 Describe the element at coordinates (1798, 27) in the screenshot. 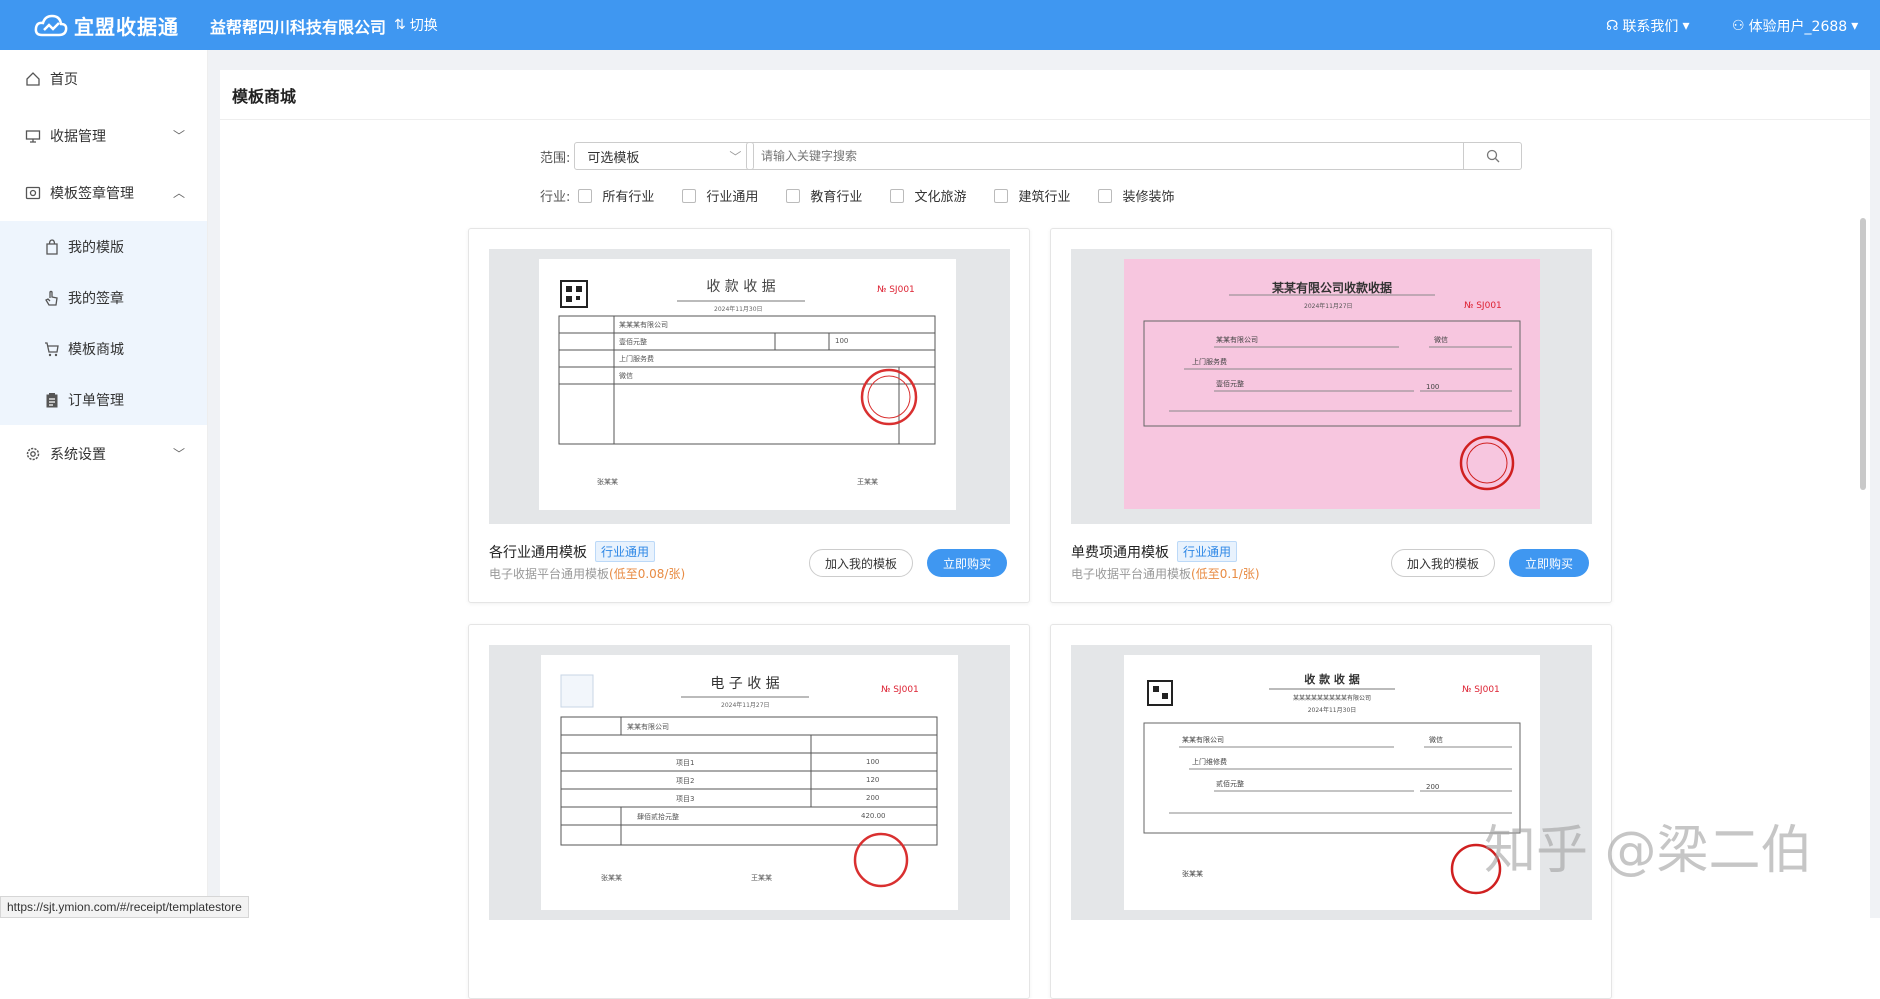

I see `user-label: 体验用户_2688` at that location.